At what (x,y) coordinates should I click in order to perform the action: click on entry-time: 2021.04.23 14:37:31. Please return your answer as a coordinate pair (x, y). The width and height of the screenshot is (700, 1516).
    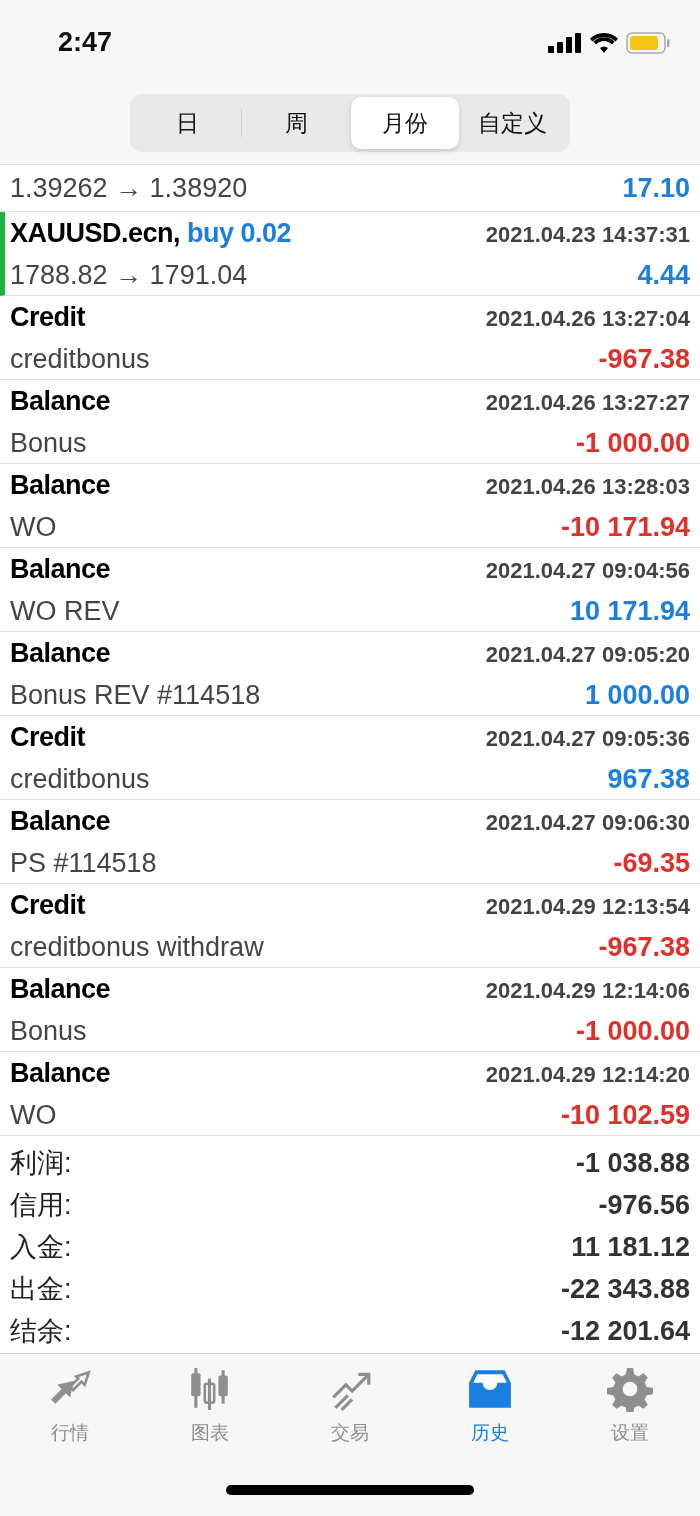
    Looking at the image, I should click on (587, 234).